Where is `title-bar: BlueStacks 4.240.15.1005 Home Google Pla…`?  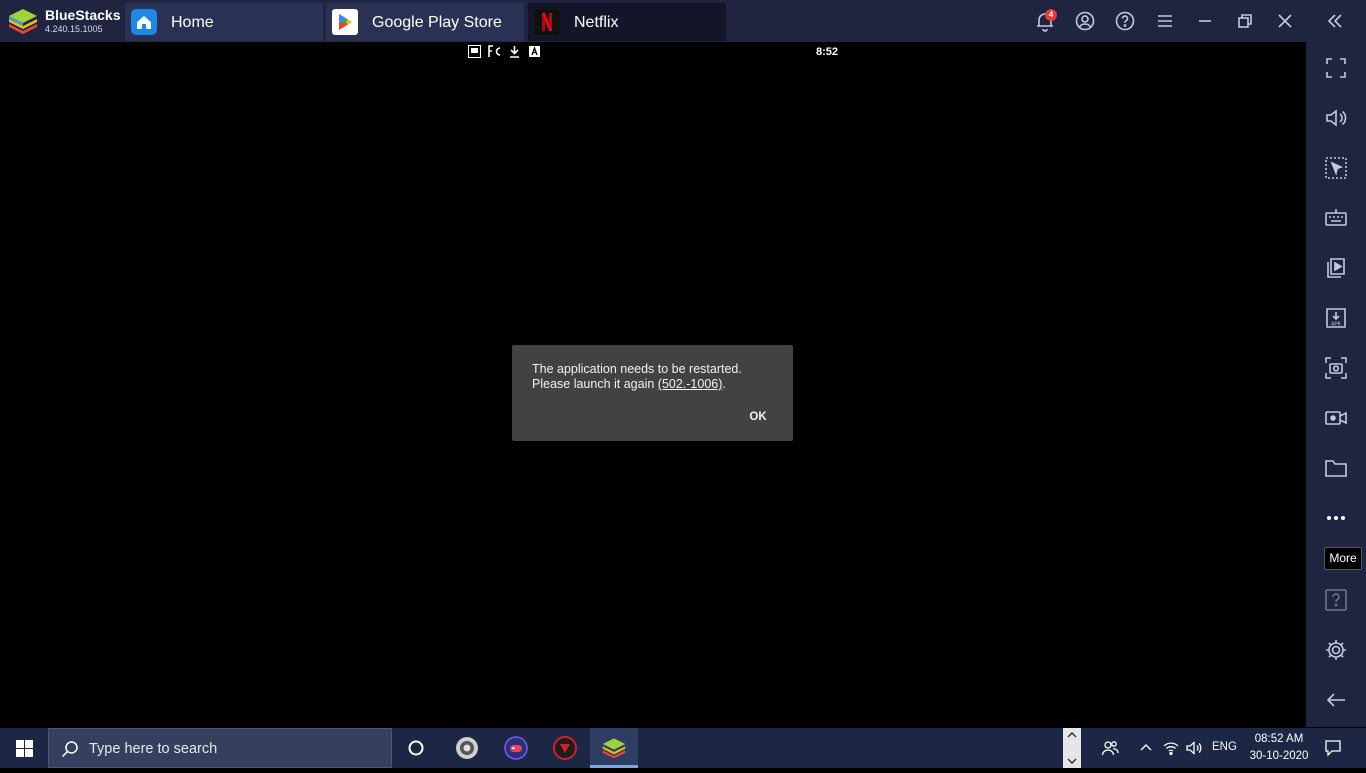 title-bar: BlueStacks 4.240.15.1005 Home Google Pla… is located at coordinates (683, 21).